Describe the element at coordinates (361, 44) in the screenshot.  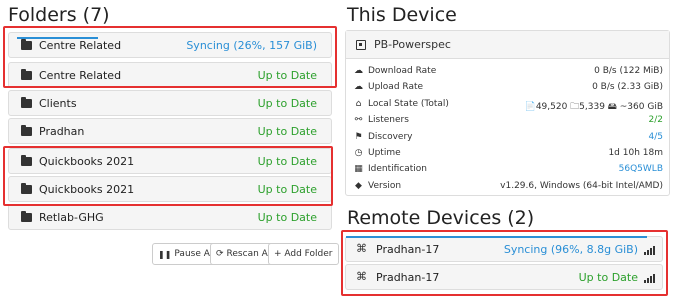
I see `desktop-icon` at that location.